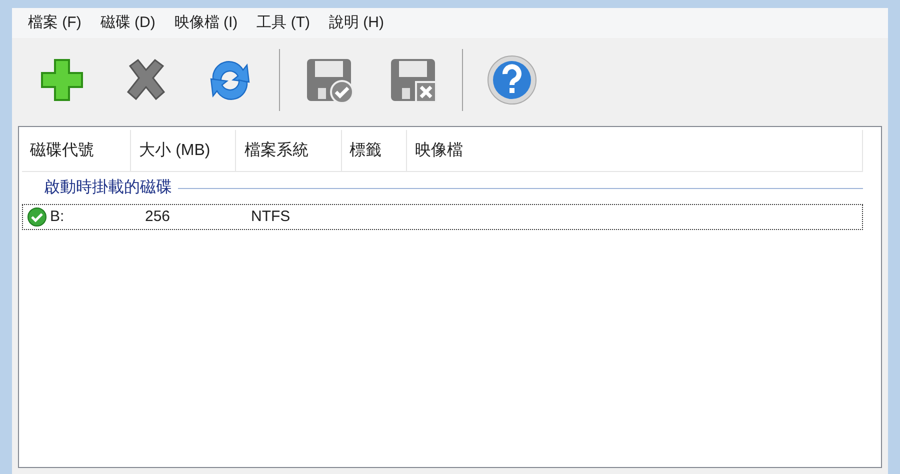 The height and width of the screenshot is (474, 900). What do you see at coordinates (206, 23) in the screenshot?
I see `menu-item: 映像檔 (I)` at bounding box center [206, 23].